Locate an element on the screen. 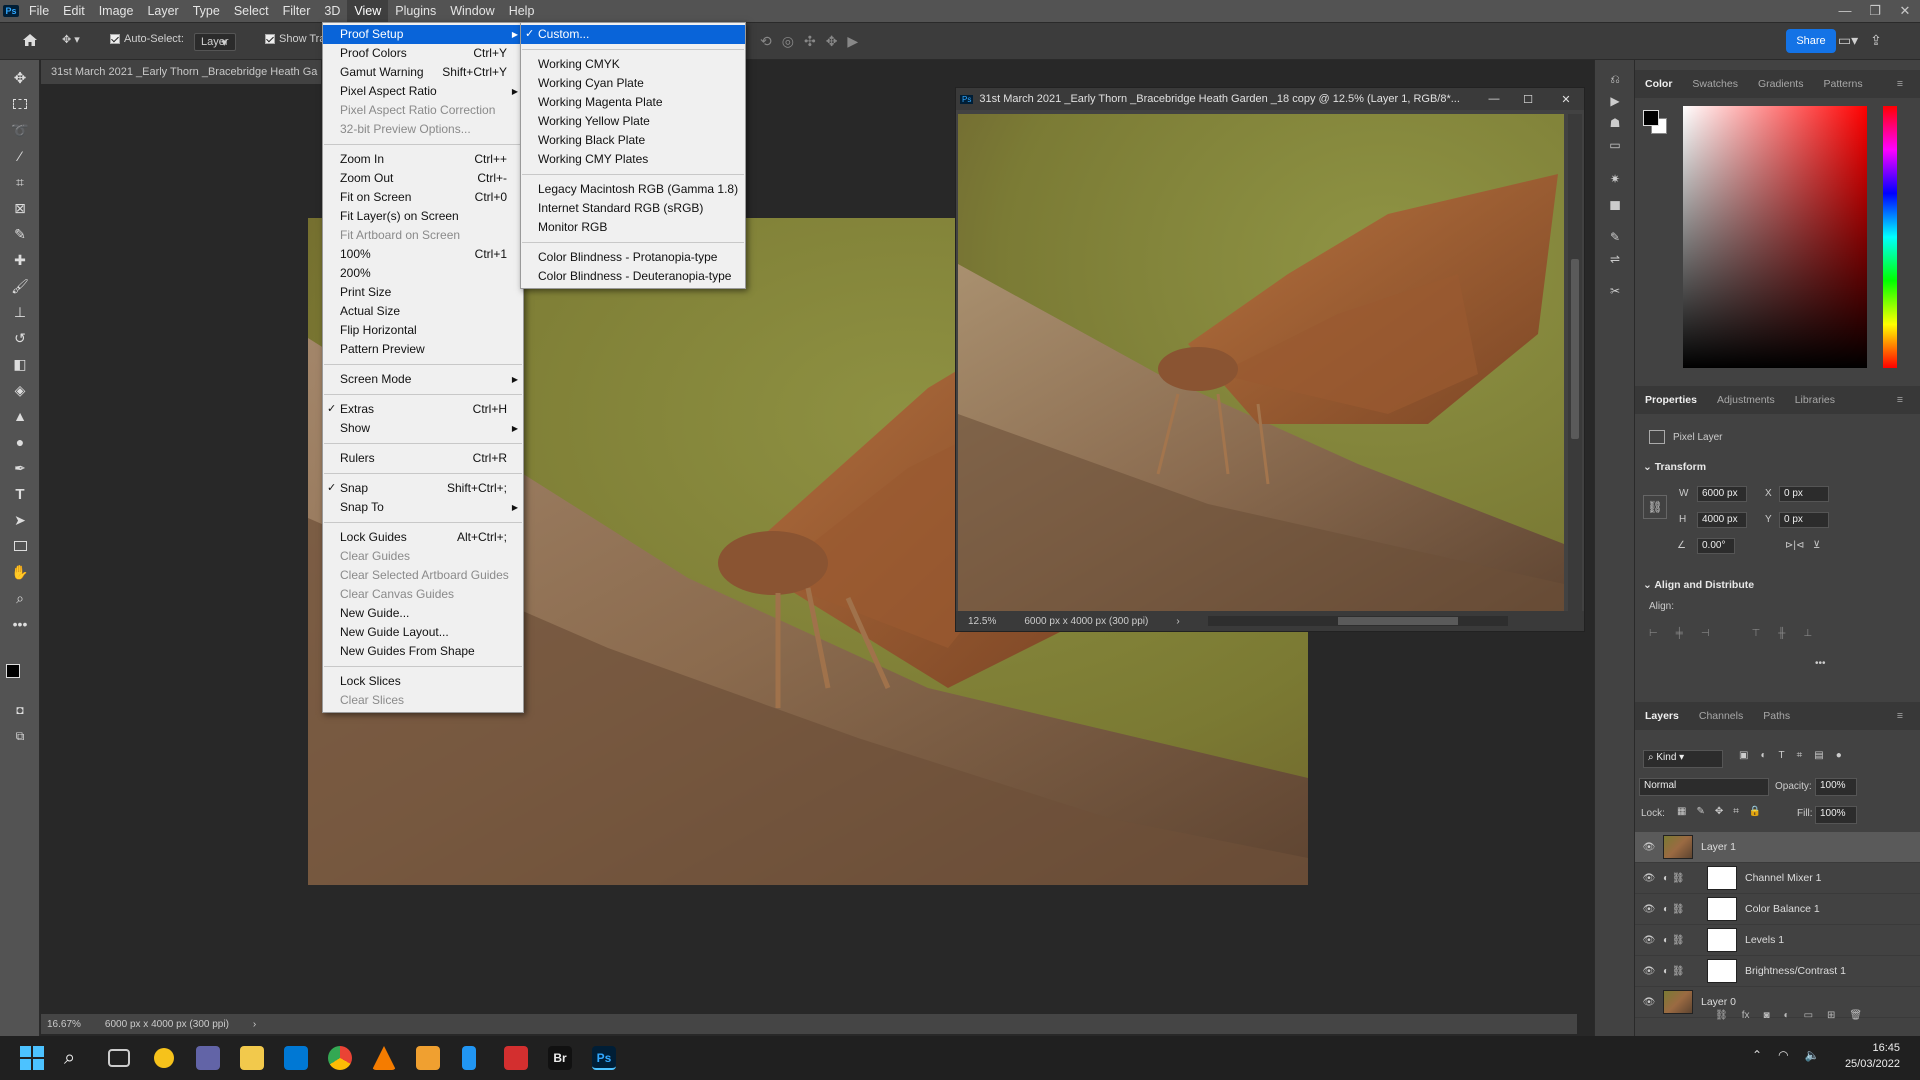  new-adjustment-icon: ◐ is located at coordinates (1787, 1015).